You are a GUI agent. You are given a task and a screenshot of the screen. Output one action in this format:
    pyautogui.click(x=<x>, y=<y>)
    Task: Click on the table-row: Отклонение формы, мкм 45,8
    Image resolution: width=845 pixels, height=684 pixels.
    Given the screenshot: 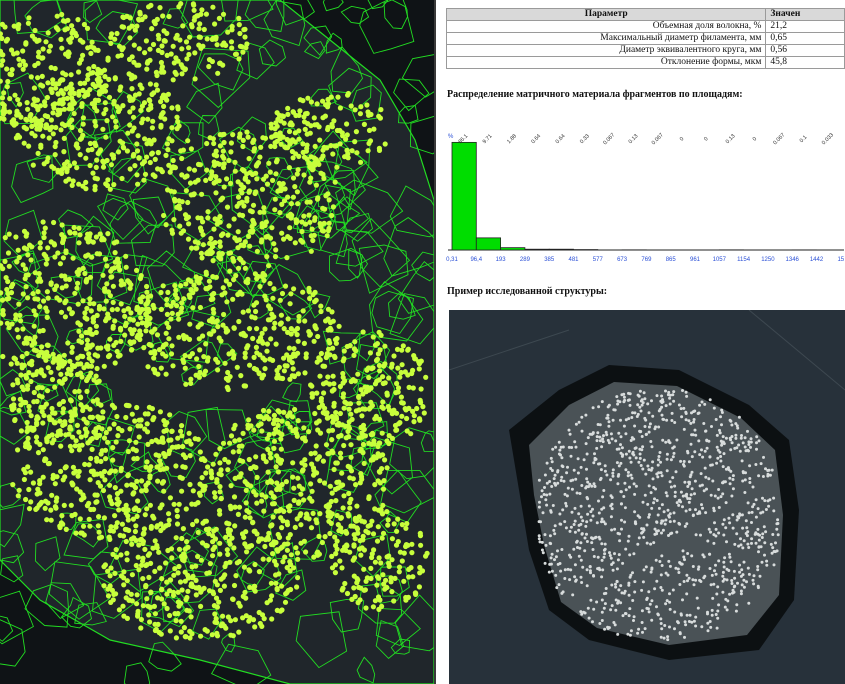 What is the action you would take?
    pyautogui.click(x=645, y=62)
    